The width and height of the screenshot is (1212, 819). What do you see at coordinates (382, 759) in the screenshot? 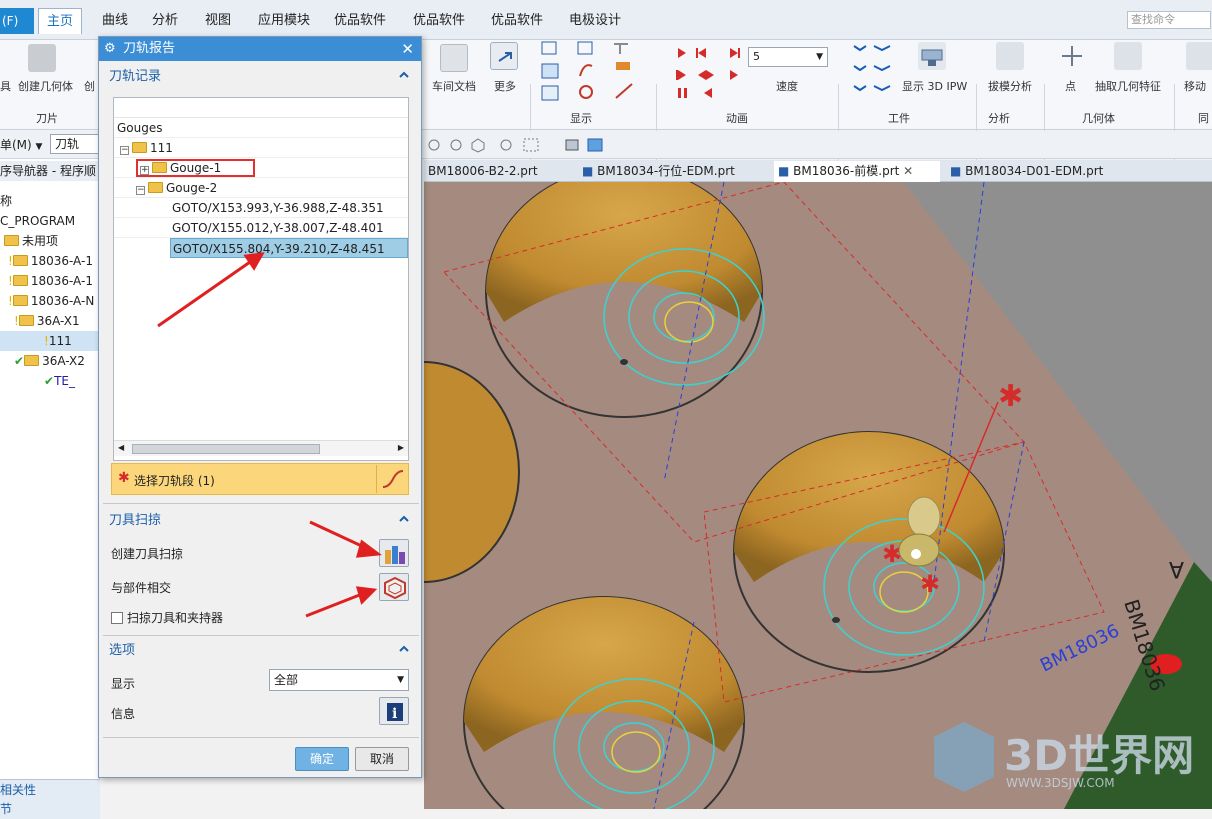
I see `cancel-button: 取消` at bounding box center [382, 759].